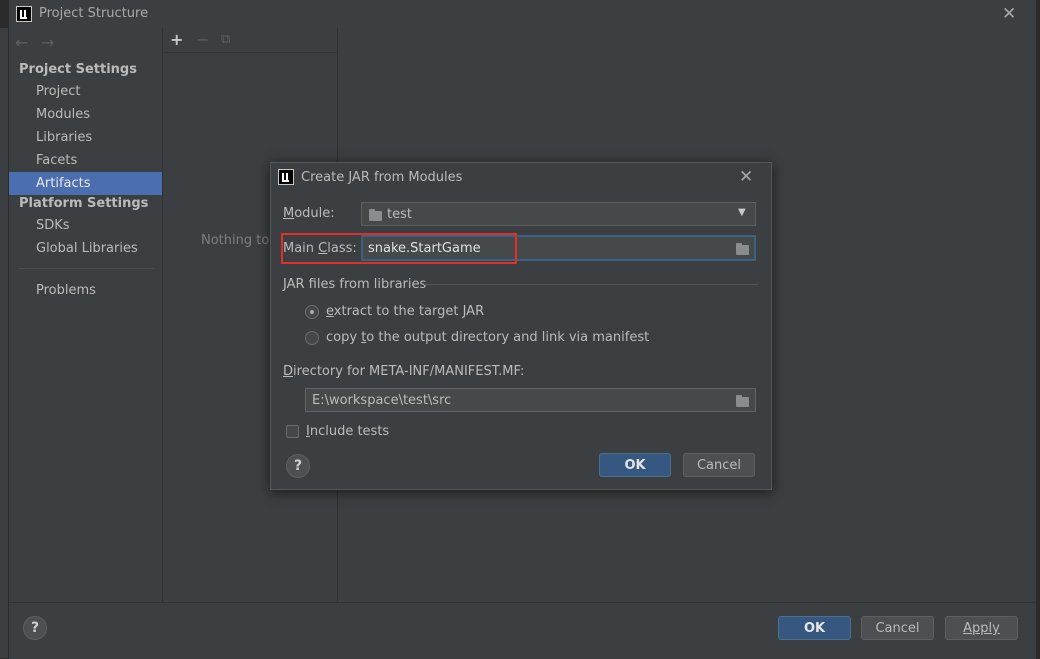  I want to click on platform-settings-header: Platform Settings, so click(84, 203).